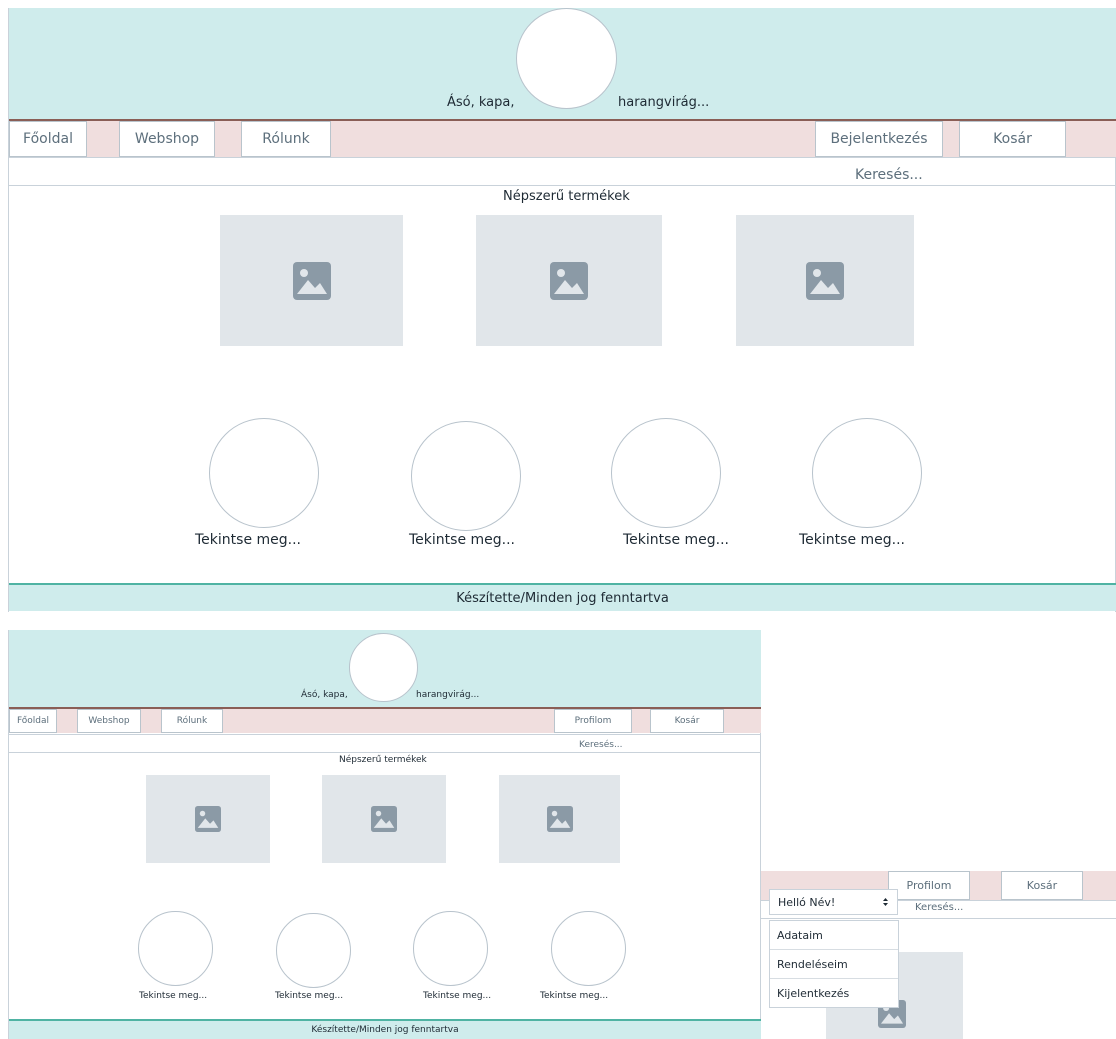 Image resolution: width=1116 pixels, height=1039 pixels. Describe the element at coordinates (385, 721) in the screenshot. I see `nav-bar: Főoldal Webshop Rólunk Profilom Kosár` at that location.